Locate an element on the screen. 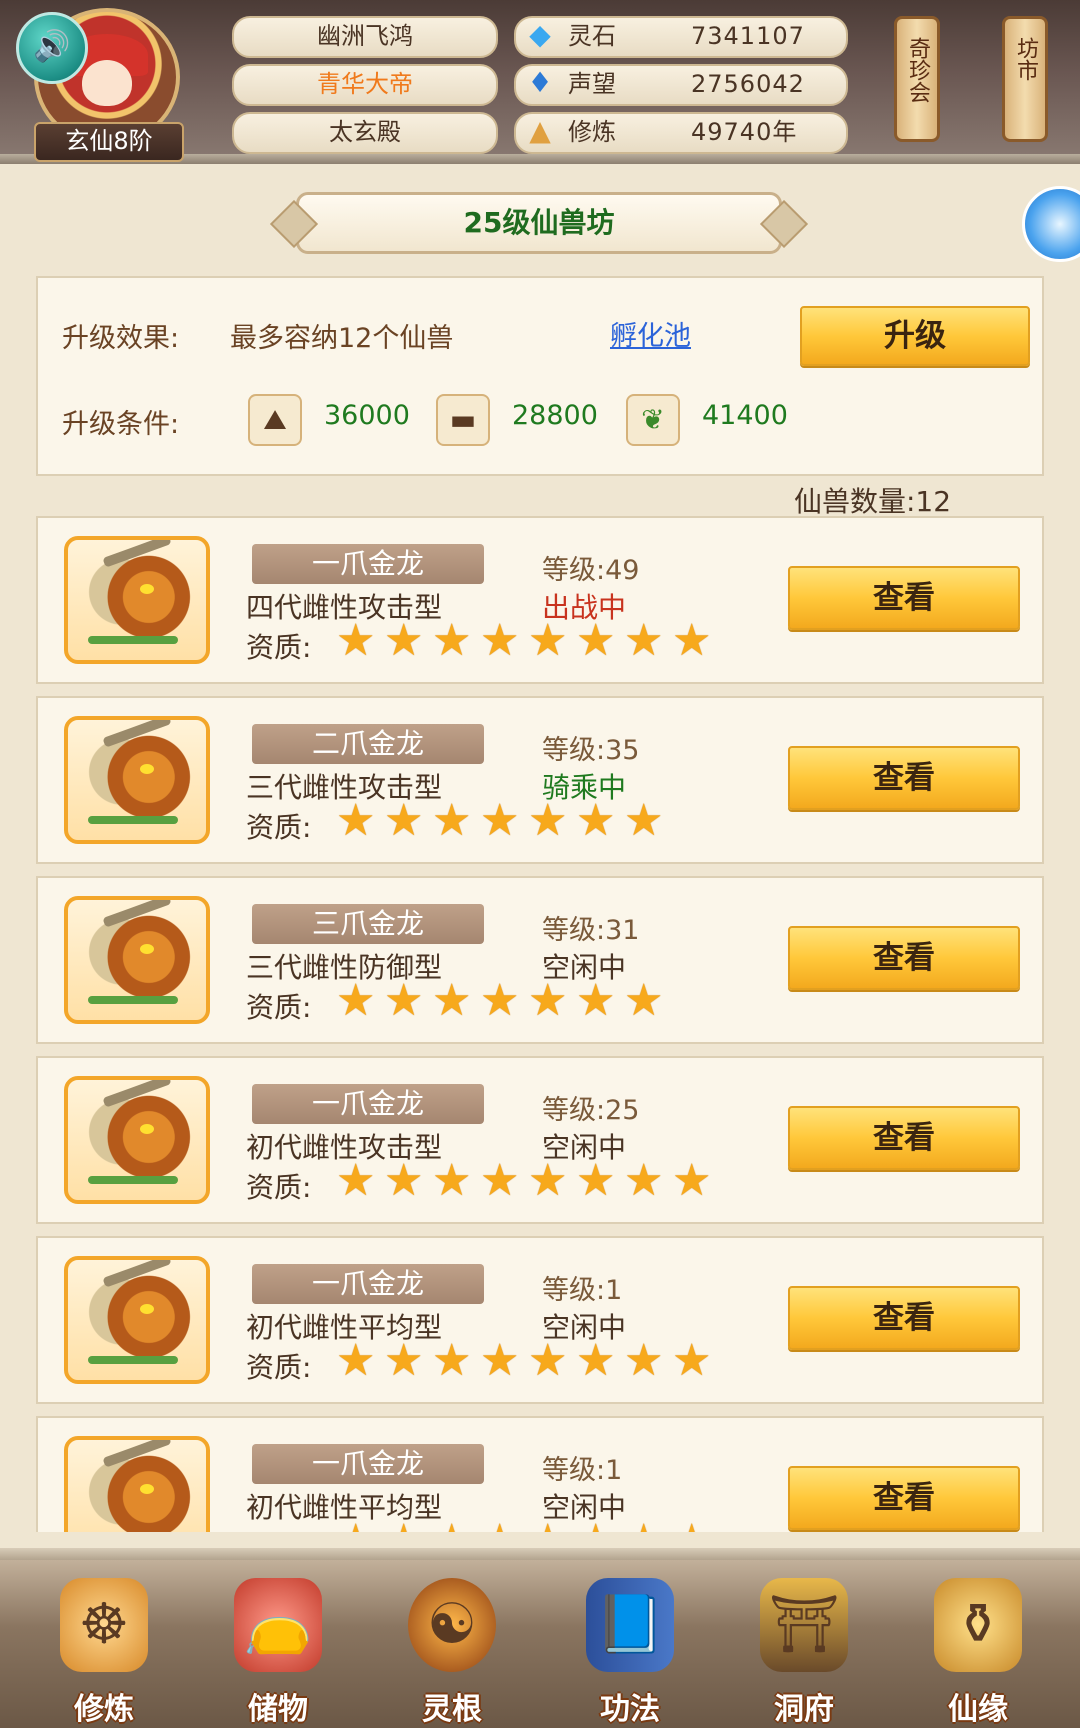 The width and height of the screenshot is (1080, 1728). nav-skills: 📘 功法 is located at coordinates (630, 1649).